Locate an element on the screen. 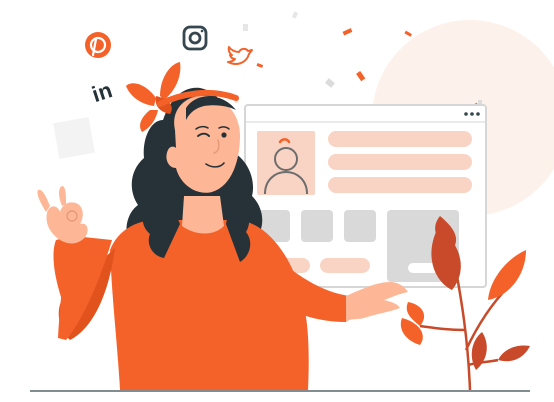 This screenshot has height=402, width=554. content-pill is located at coordinates (345, 265).